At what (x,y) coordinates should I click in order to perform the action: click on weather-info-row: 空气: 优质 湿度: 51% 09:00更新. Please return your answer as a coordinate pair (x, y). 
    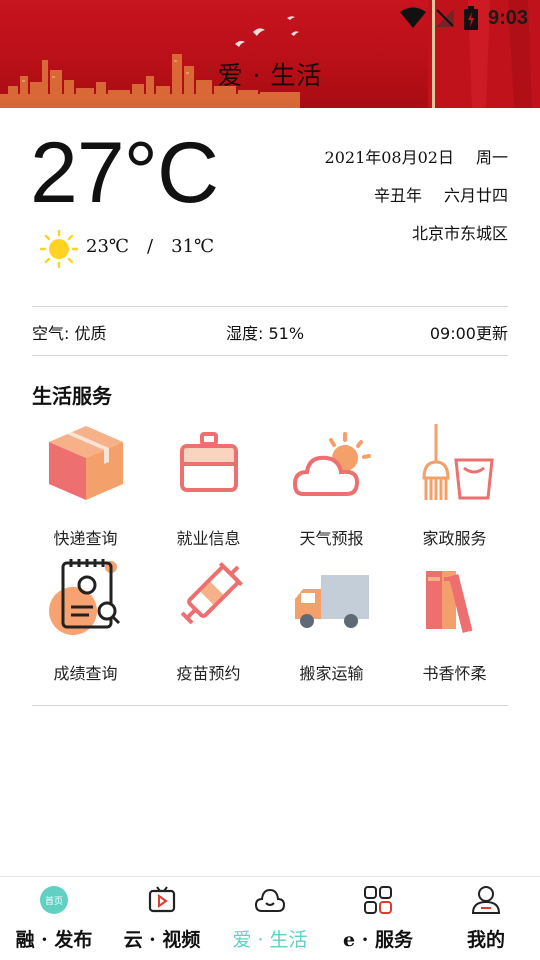
    Looking at the image, I should click on (270, 332).